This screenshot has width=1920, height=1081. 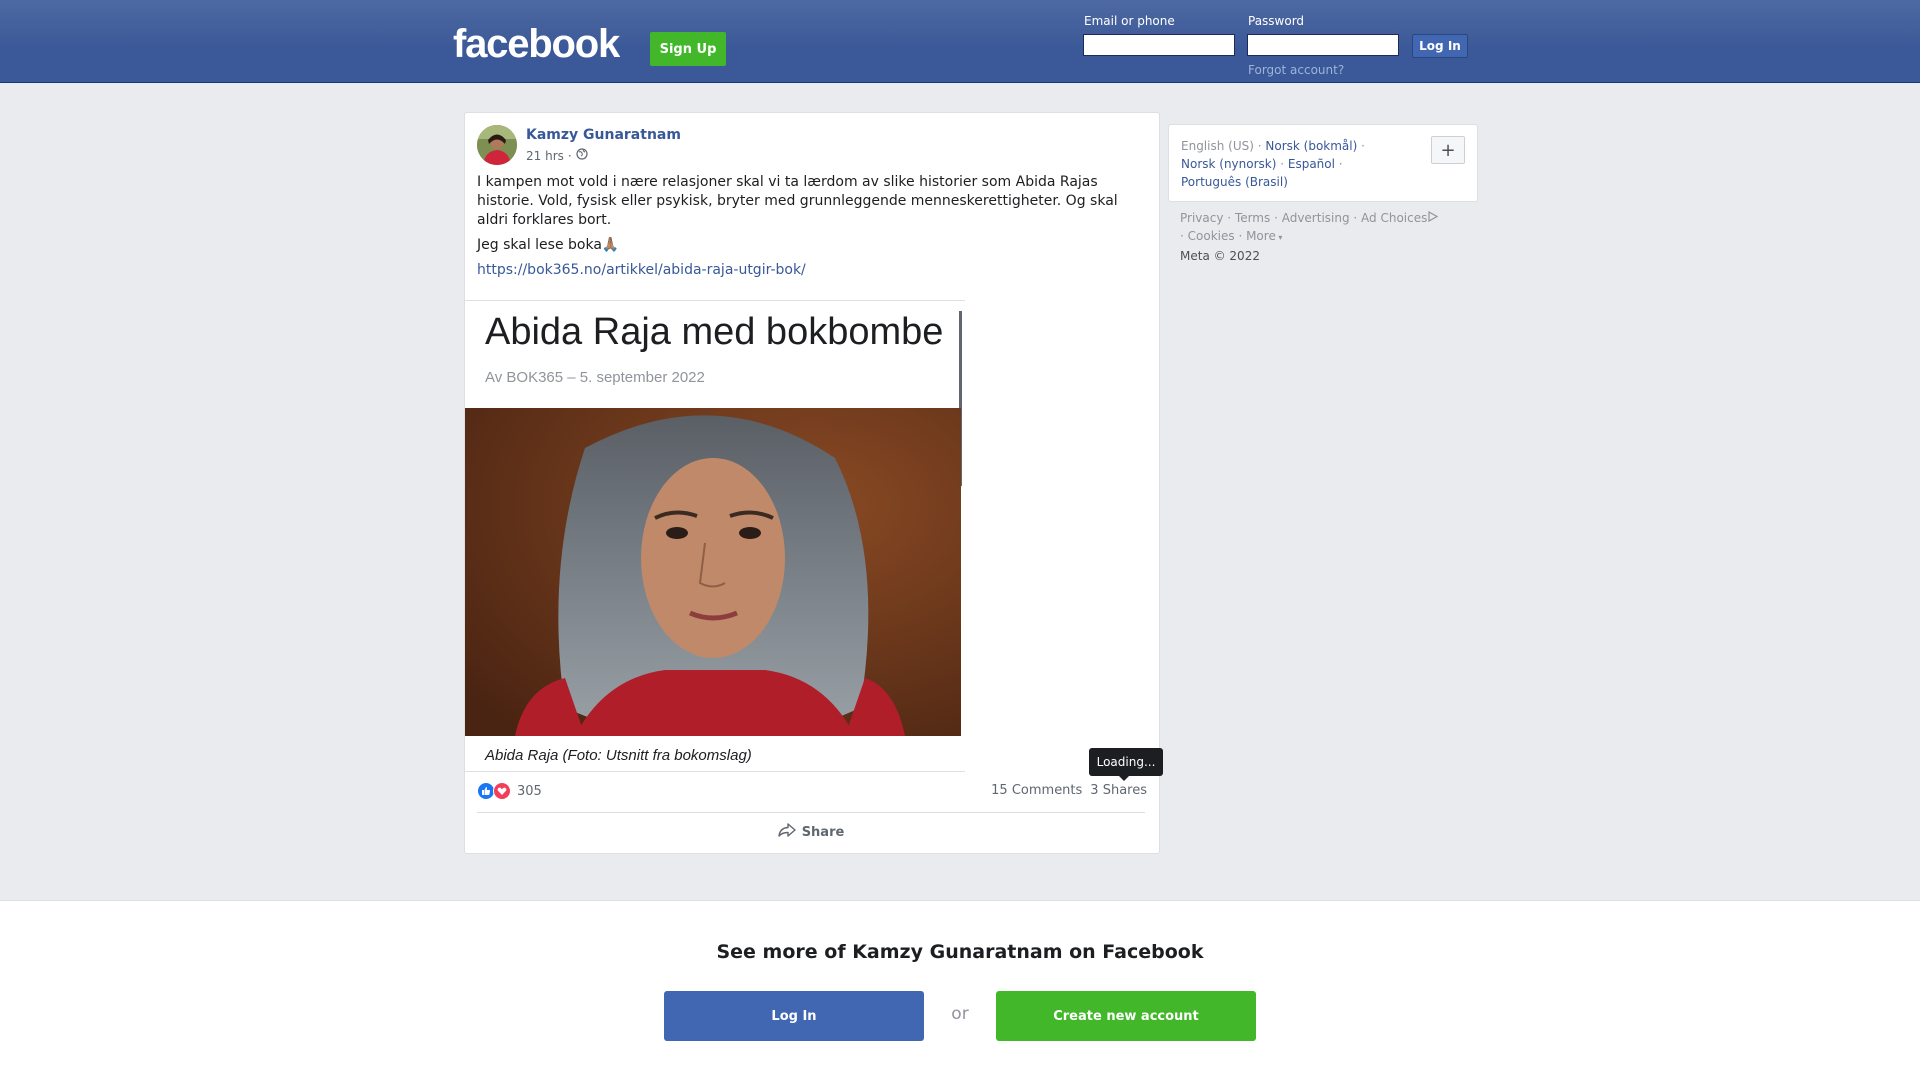 I want to click on author-name: Kamzy Gunaratnam, so click(x=603, y=135).